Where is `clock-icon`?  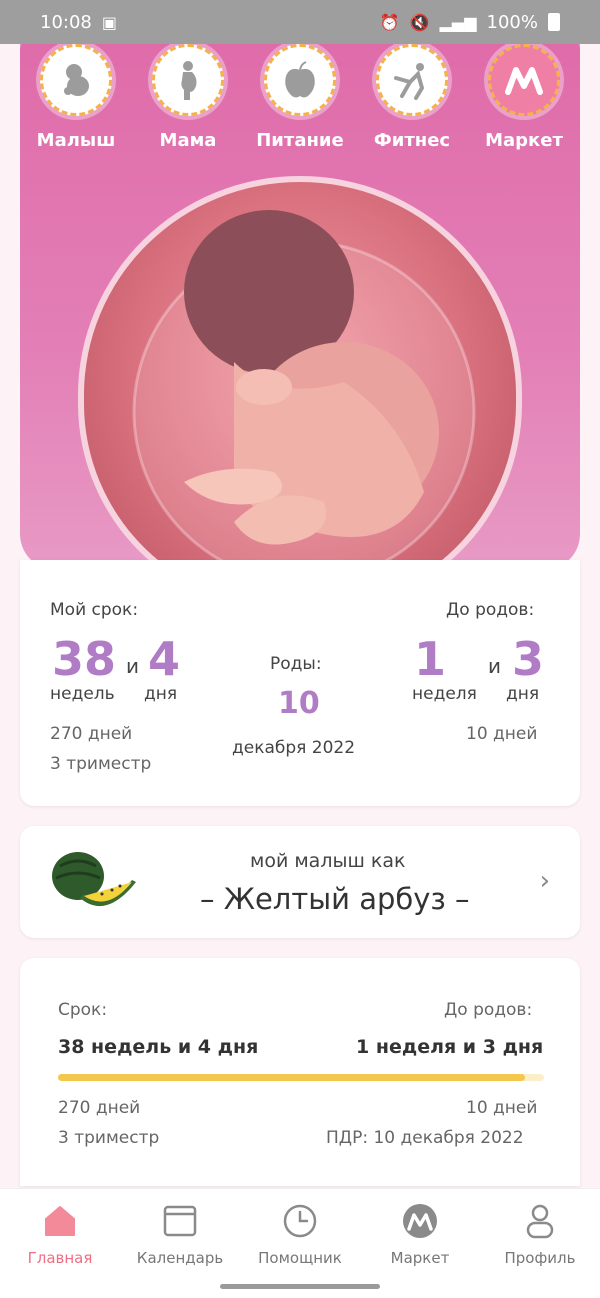 clock-icon is located at coordinates (300, 1221).